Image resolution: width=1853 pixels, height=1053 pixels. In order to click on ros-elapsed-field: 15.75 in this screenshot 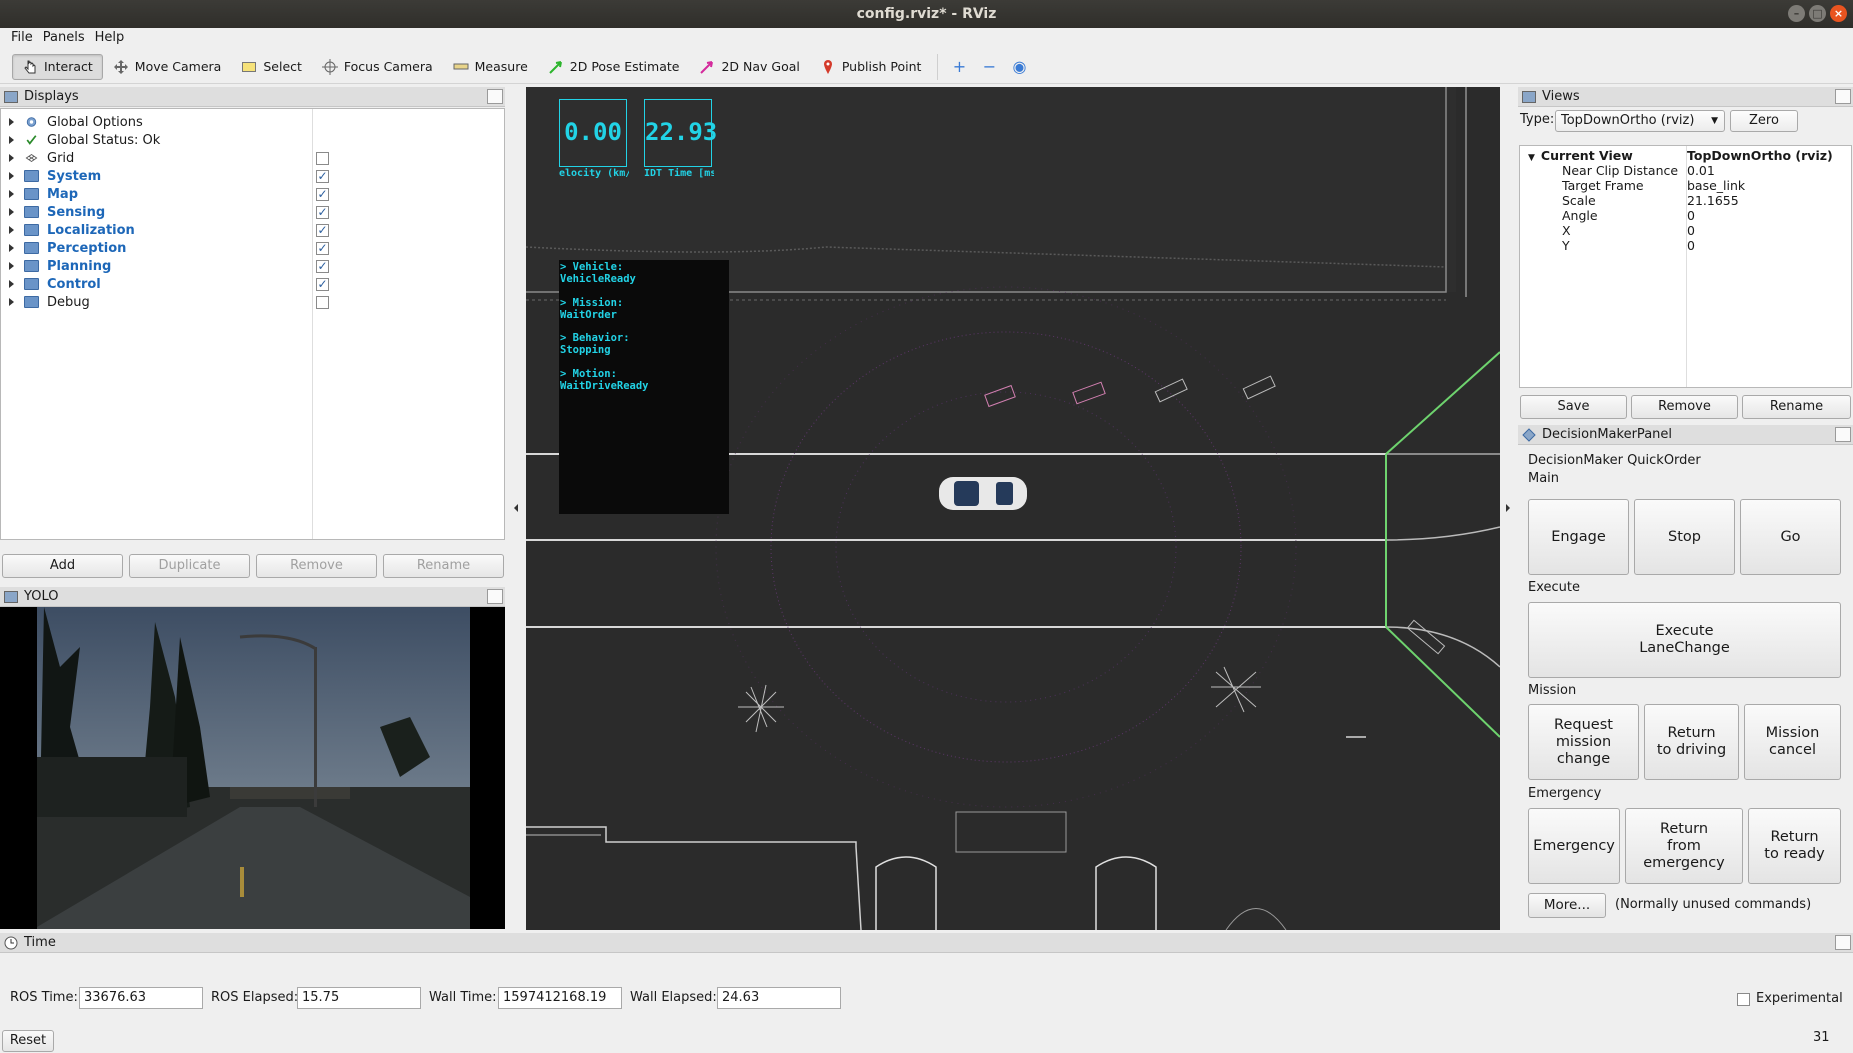, I will do `click(359, 998)`.